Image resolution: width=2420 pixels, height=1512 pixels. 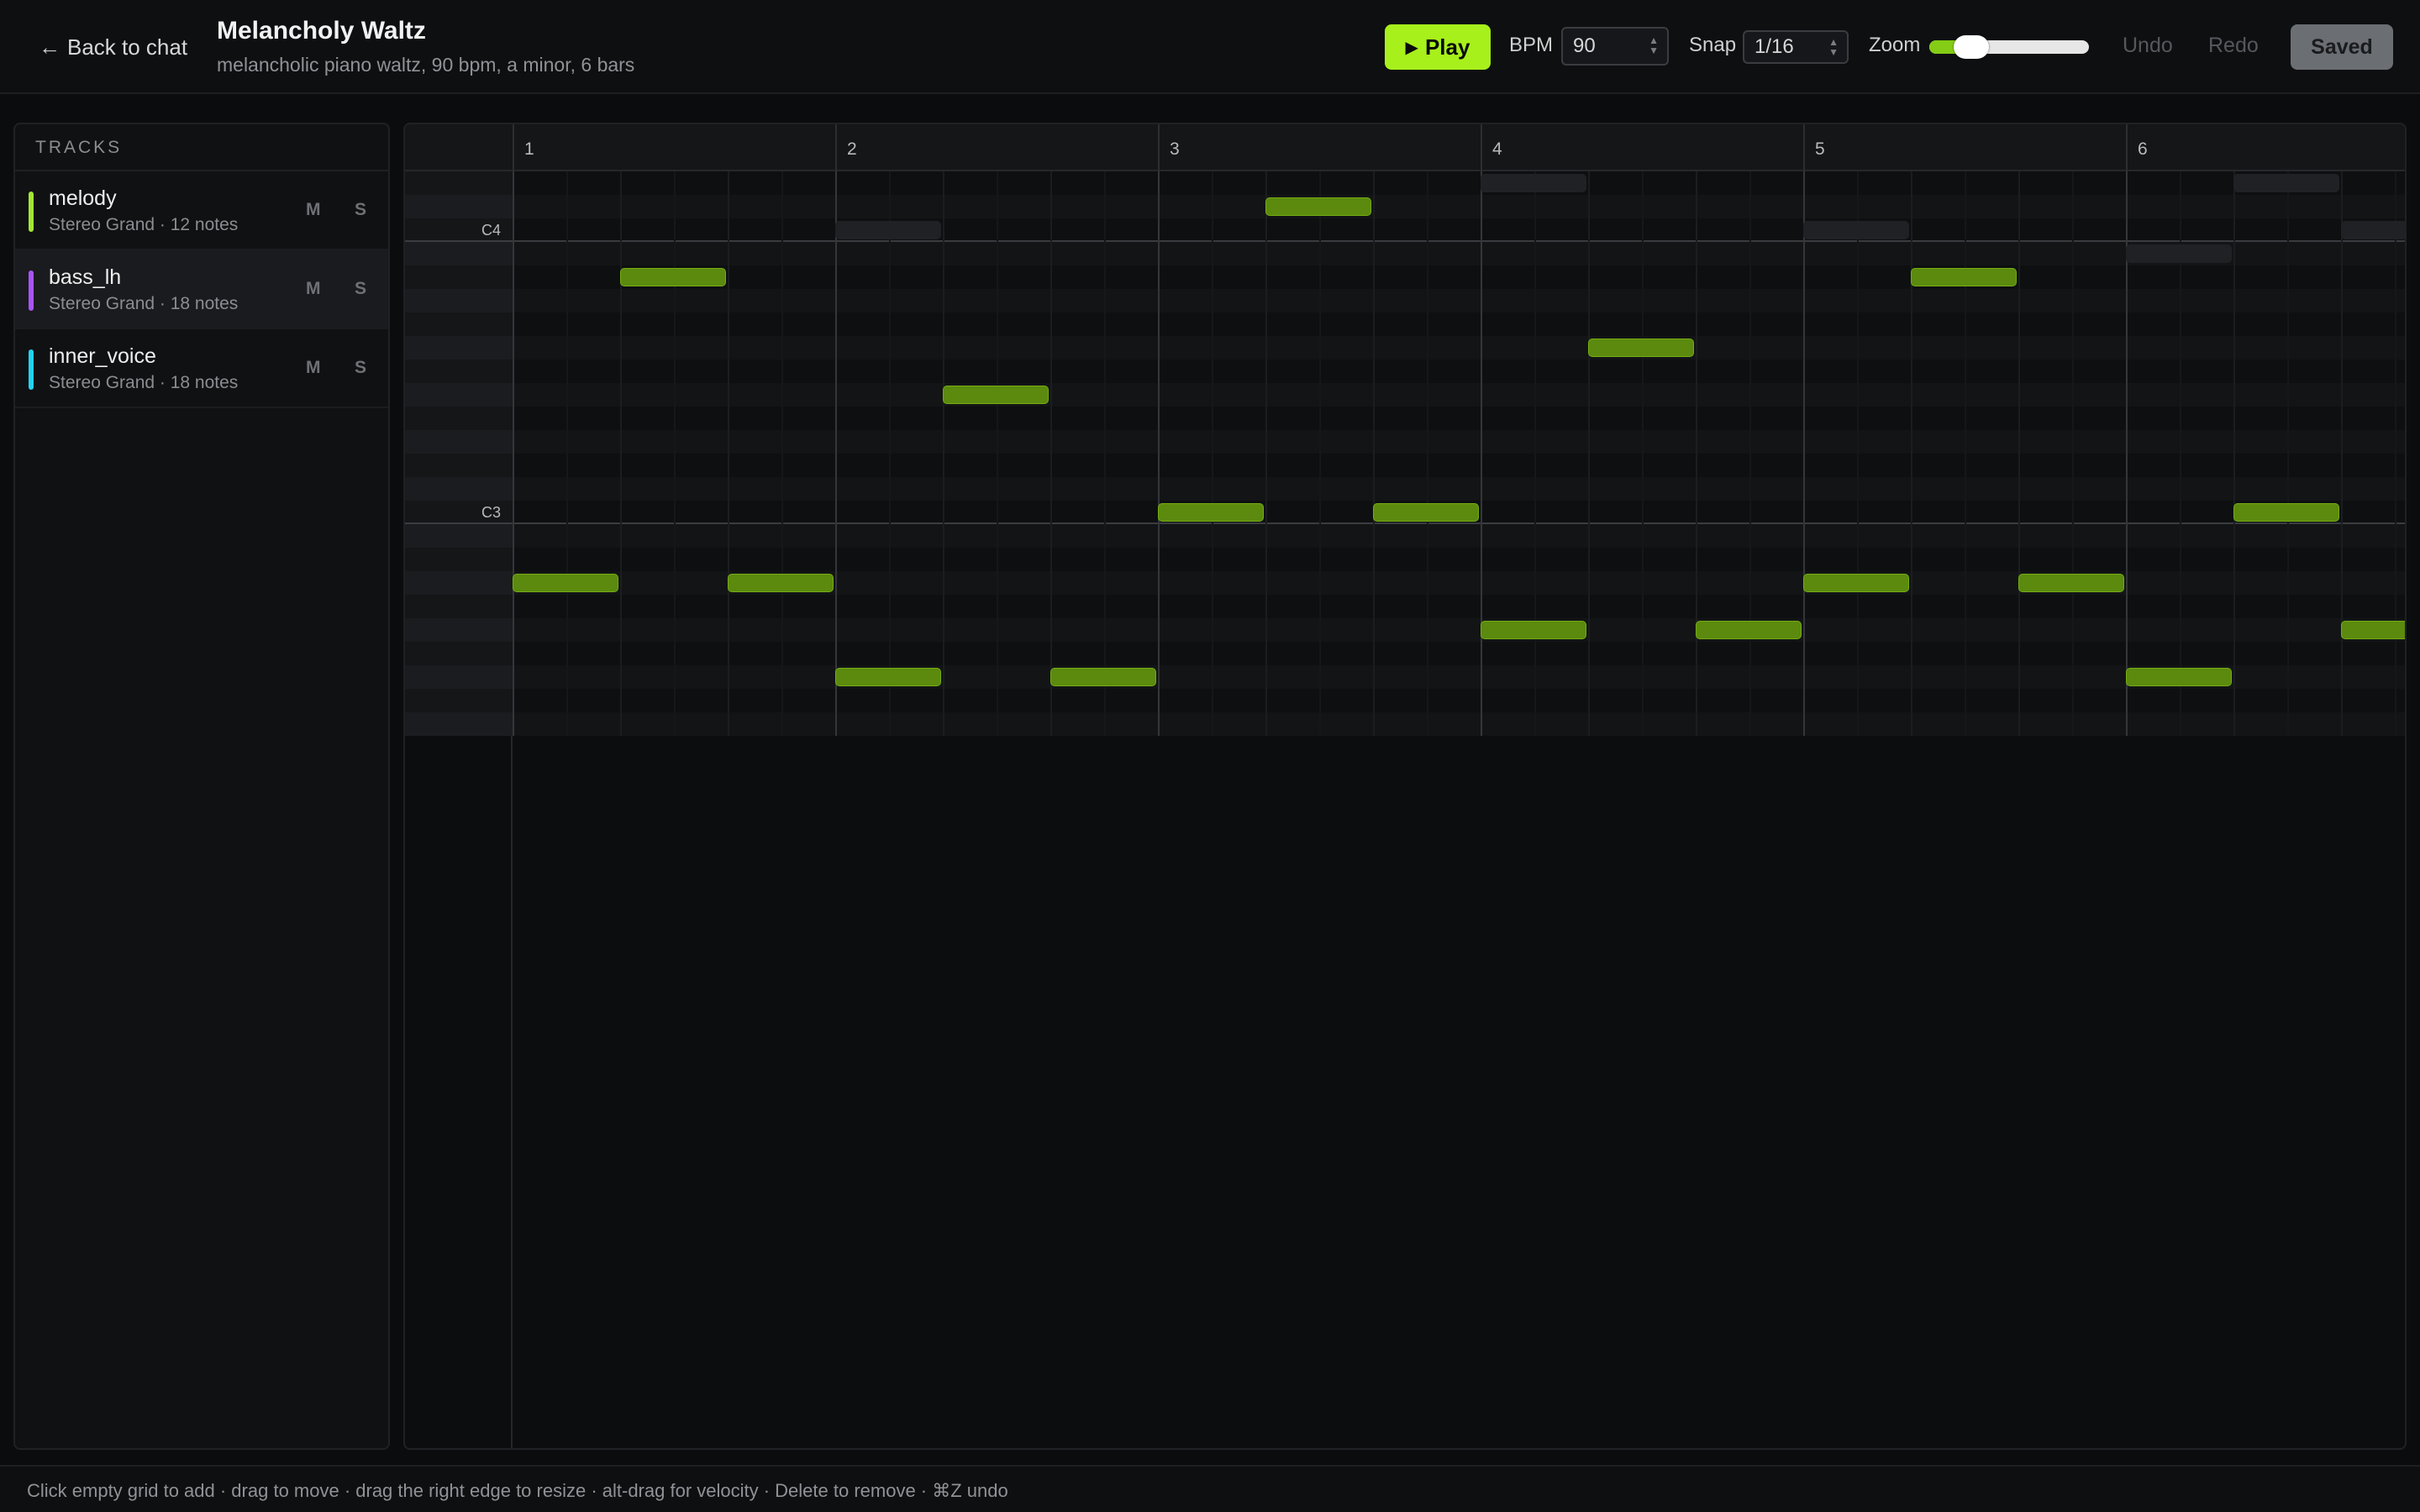 What do you see at coordinates (202, 210) in the screenshot?
I see `track-melody: melody Stereo Grand · 12 notes M S` at bounding box center [202, 210].